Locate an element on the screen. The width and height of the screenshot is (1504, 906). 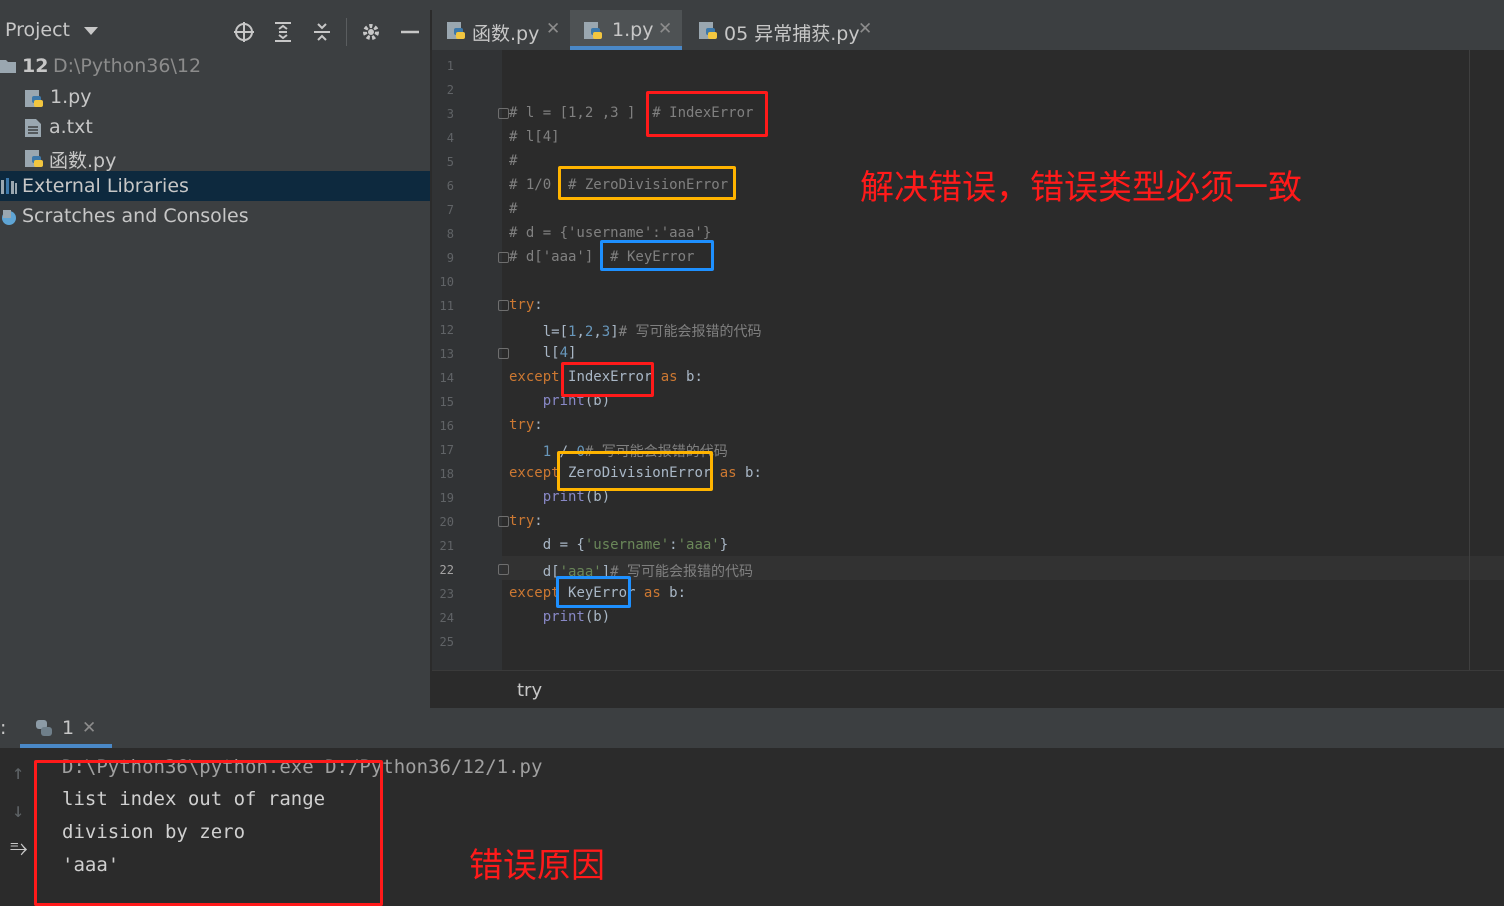
expand-all-icon is located at coordinates (283, 32).